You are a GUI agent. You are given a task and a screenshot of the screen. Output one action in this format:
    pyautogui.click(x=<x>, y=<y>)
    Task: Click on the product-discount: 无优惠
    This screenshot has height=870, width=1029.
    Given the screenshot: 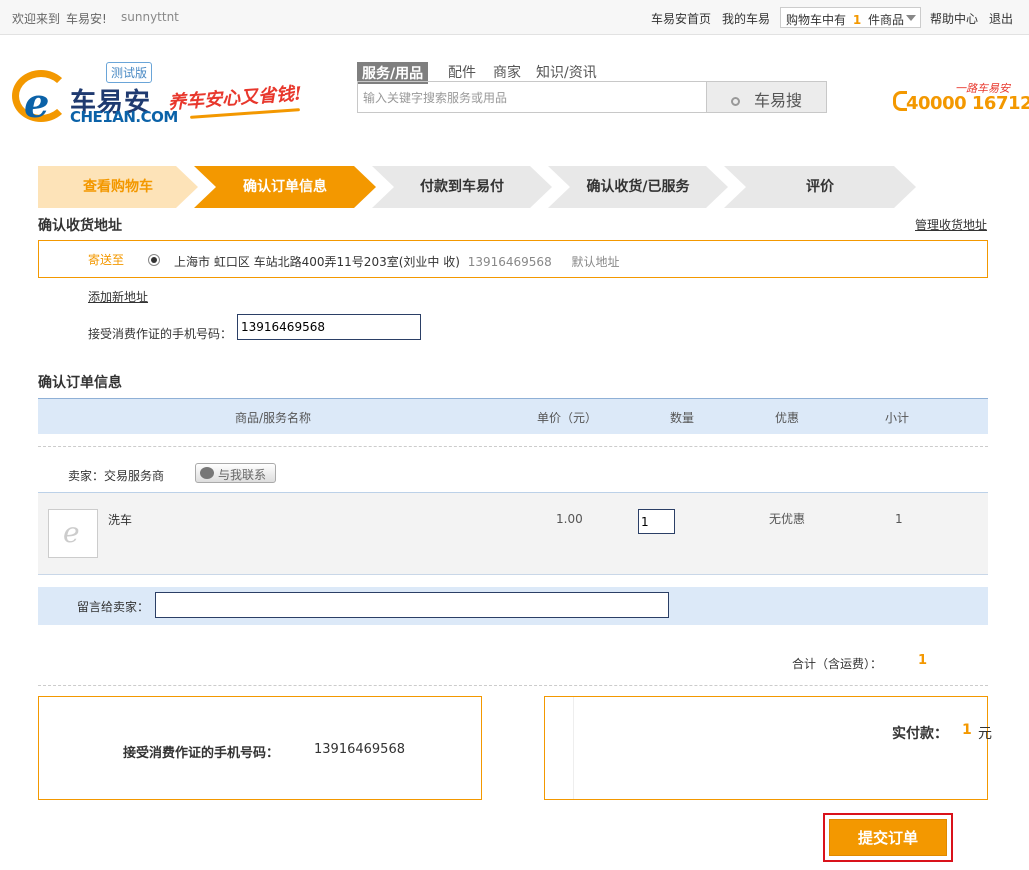 What is the action you would take?
    pyautogui.click(x=787, y=519)
    